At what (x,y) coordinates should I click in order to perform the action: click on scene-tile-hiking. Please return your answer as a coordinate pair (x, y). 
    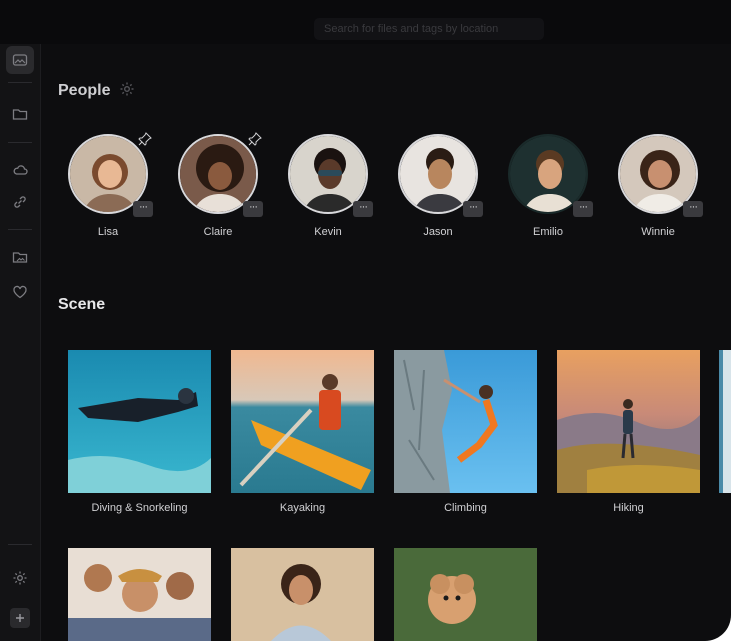
    Looking at the image, I should click on (628, 421).